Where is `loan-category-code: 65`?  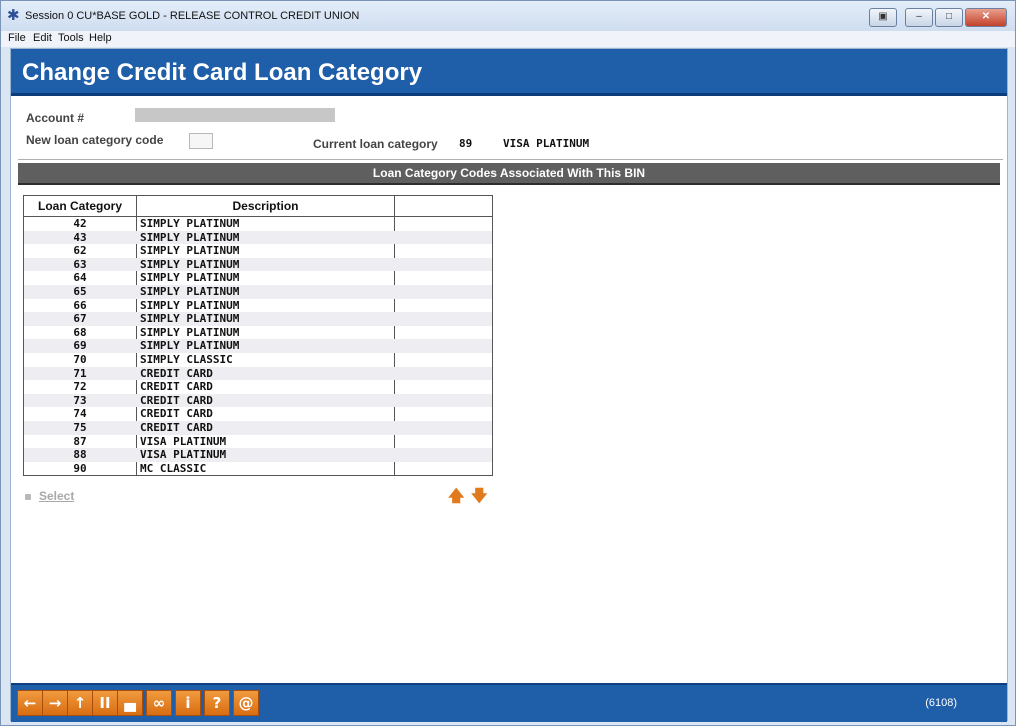
loan-category-code: 65 is located at coordinates (80, 291).